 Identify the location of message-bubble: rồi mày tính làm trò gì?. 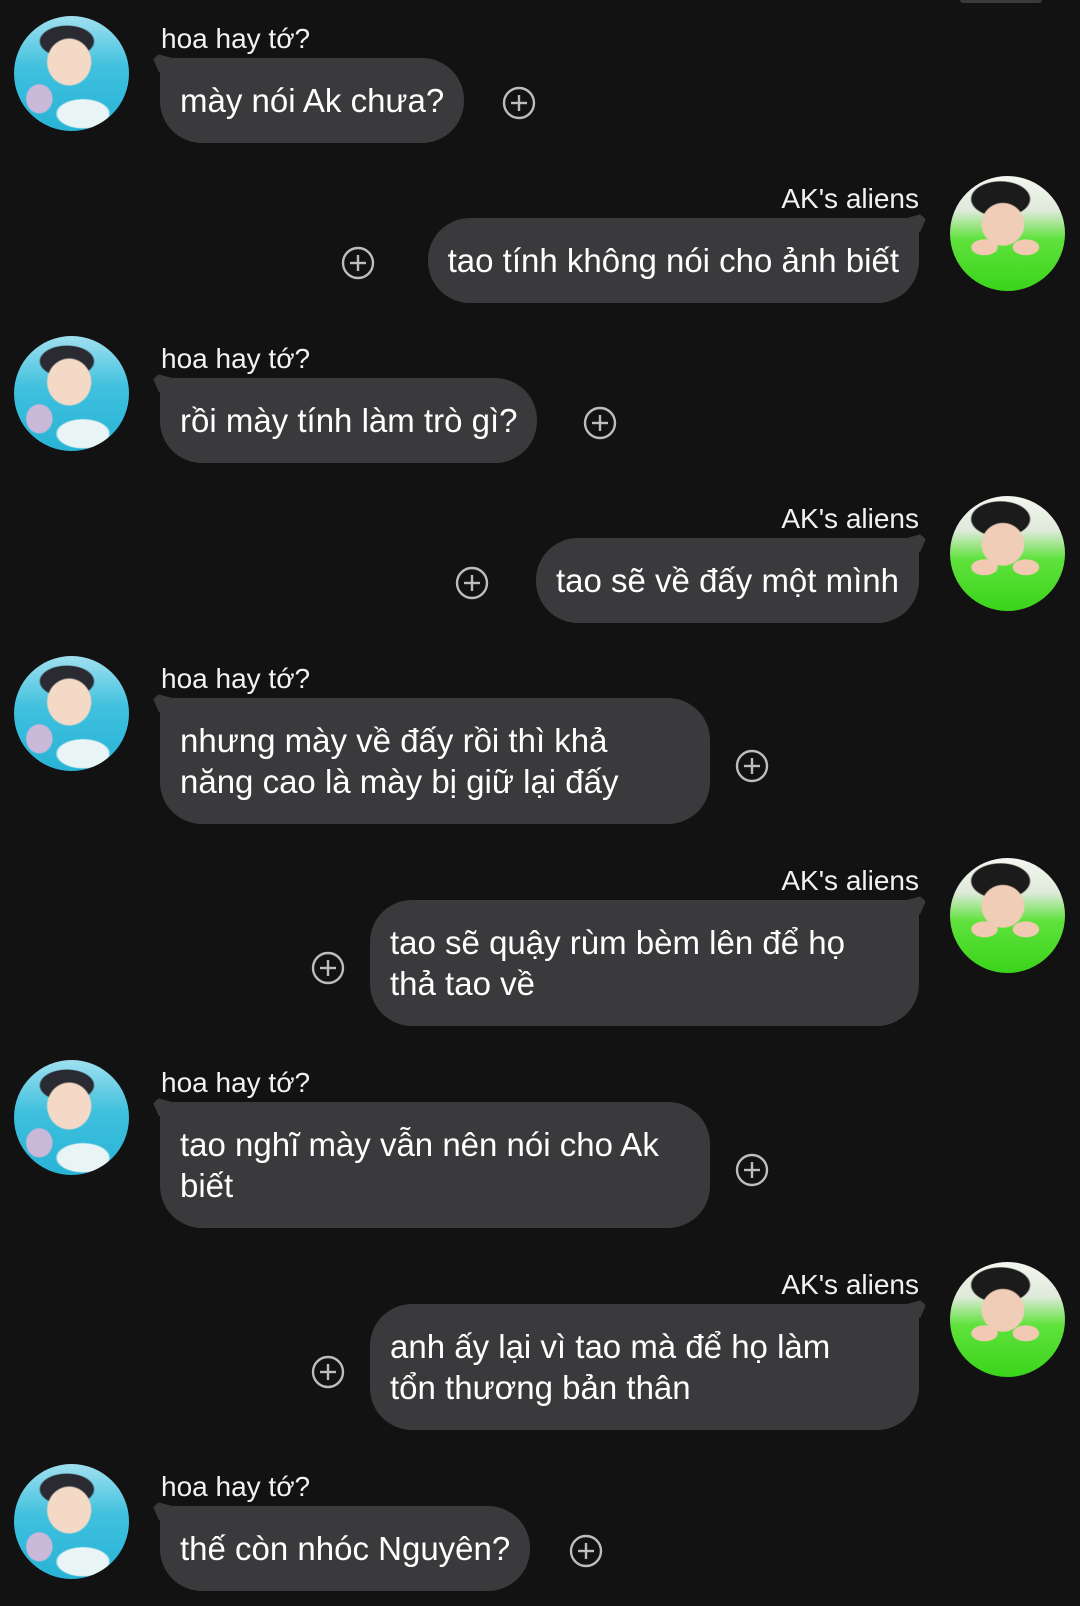
(344, 417).